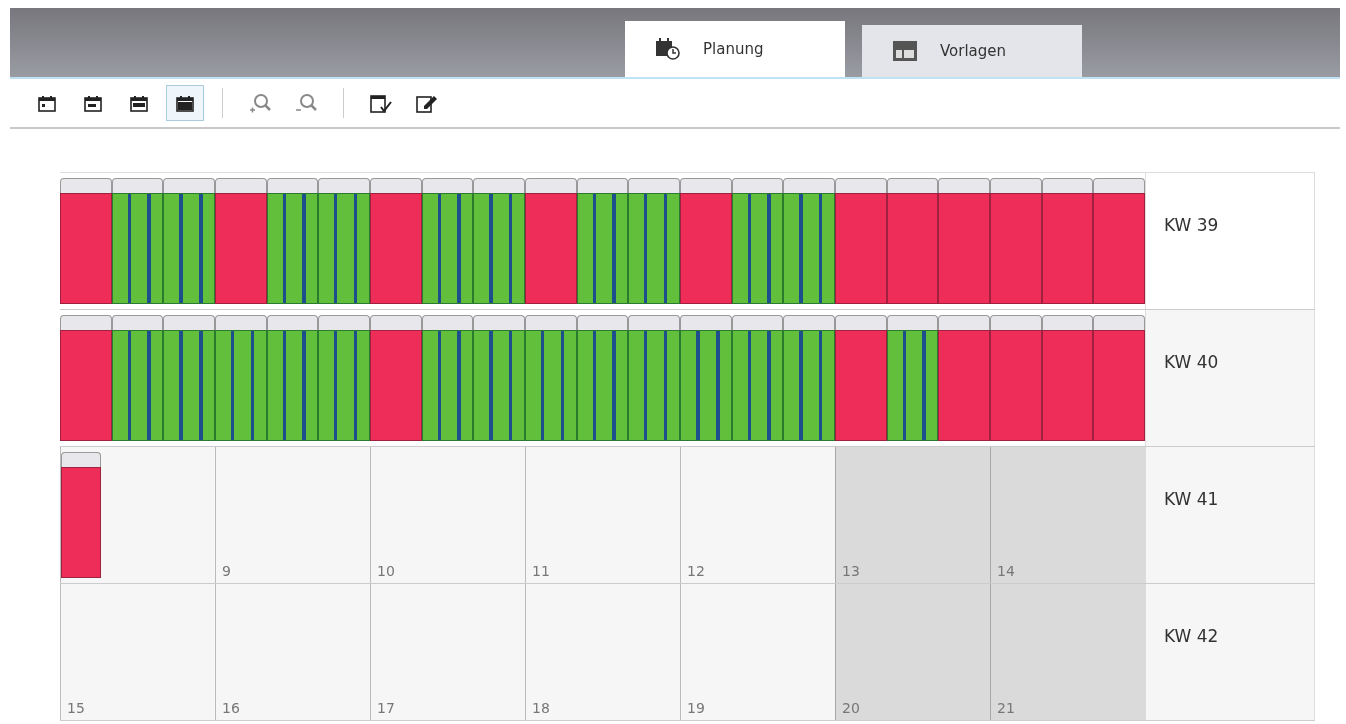 This screenshot has height=724, width=1346. Describe the element at coordinates (292, 515) in the screenshot. I see `day-cell: 9` at that location.